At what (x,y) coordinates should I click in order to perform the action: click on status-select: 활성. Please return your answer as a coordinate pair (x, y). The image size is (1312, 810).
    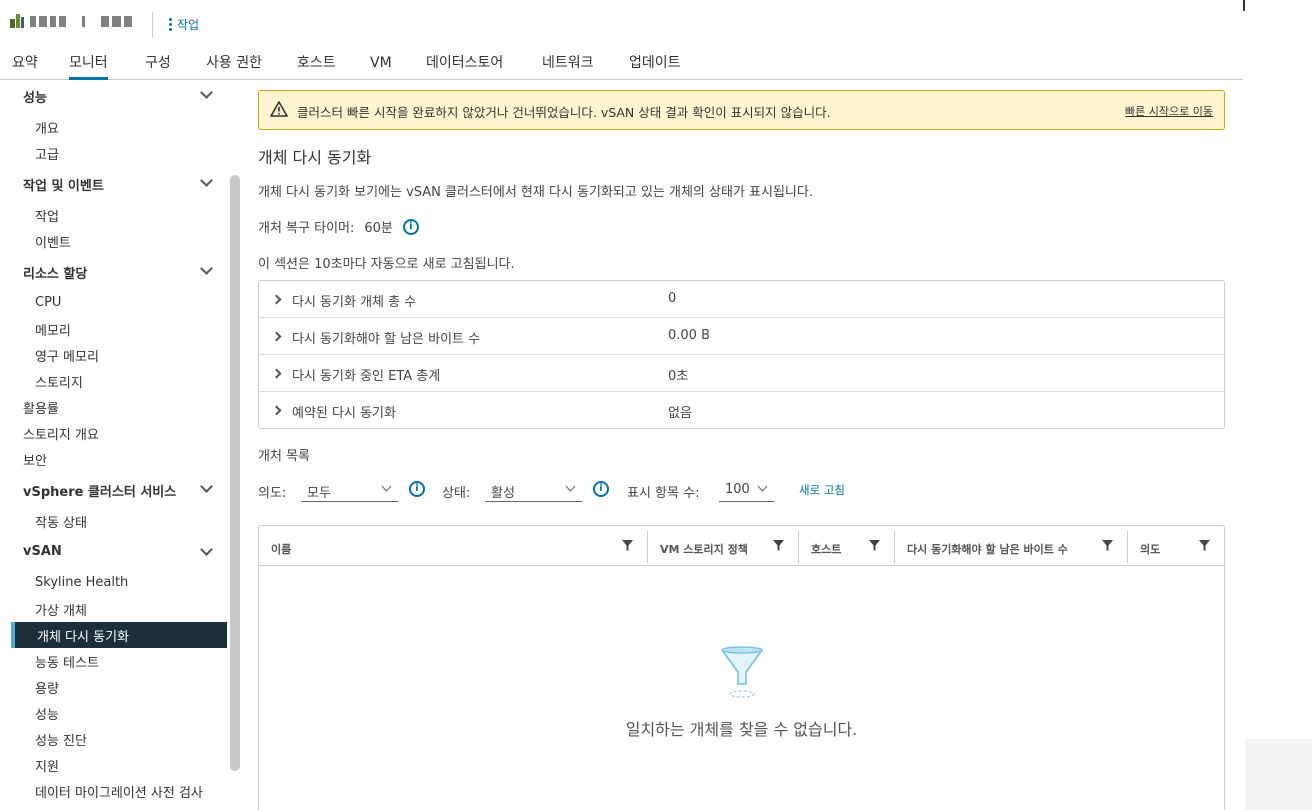
    Looking at the image, I should click on (533, 490).